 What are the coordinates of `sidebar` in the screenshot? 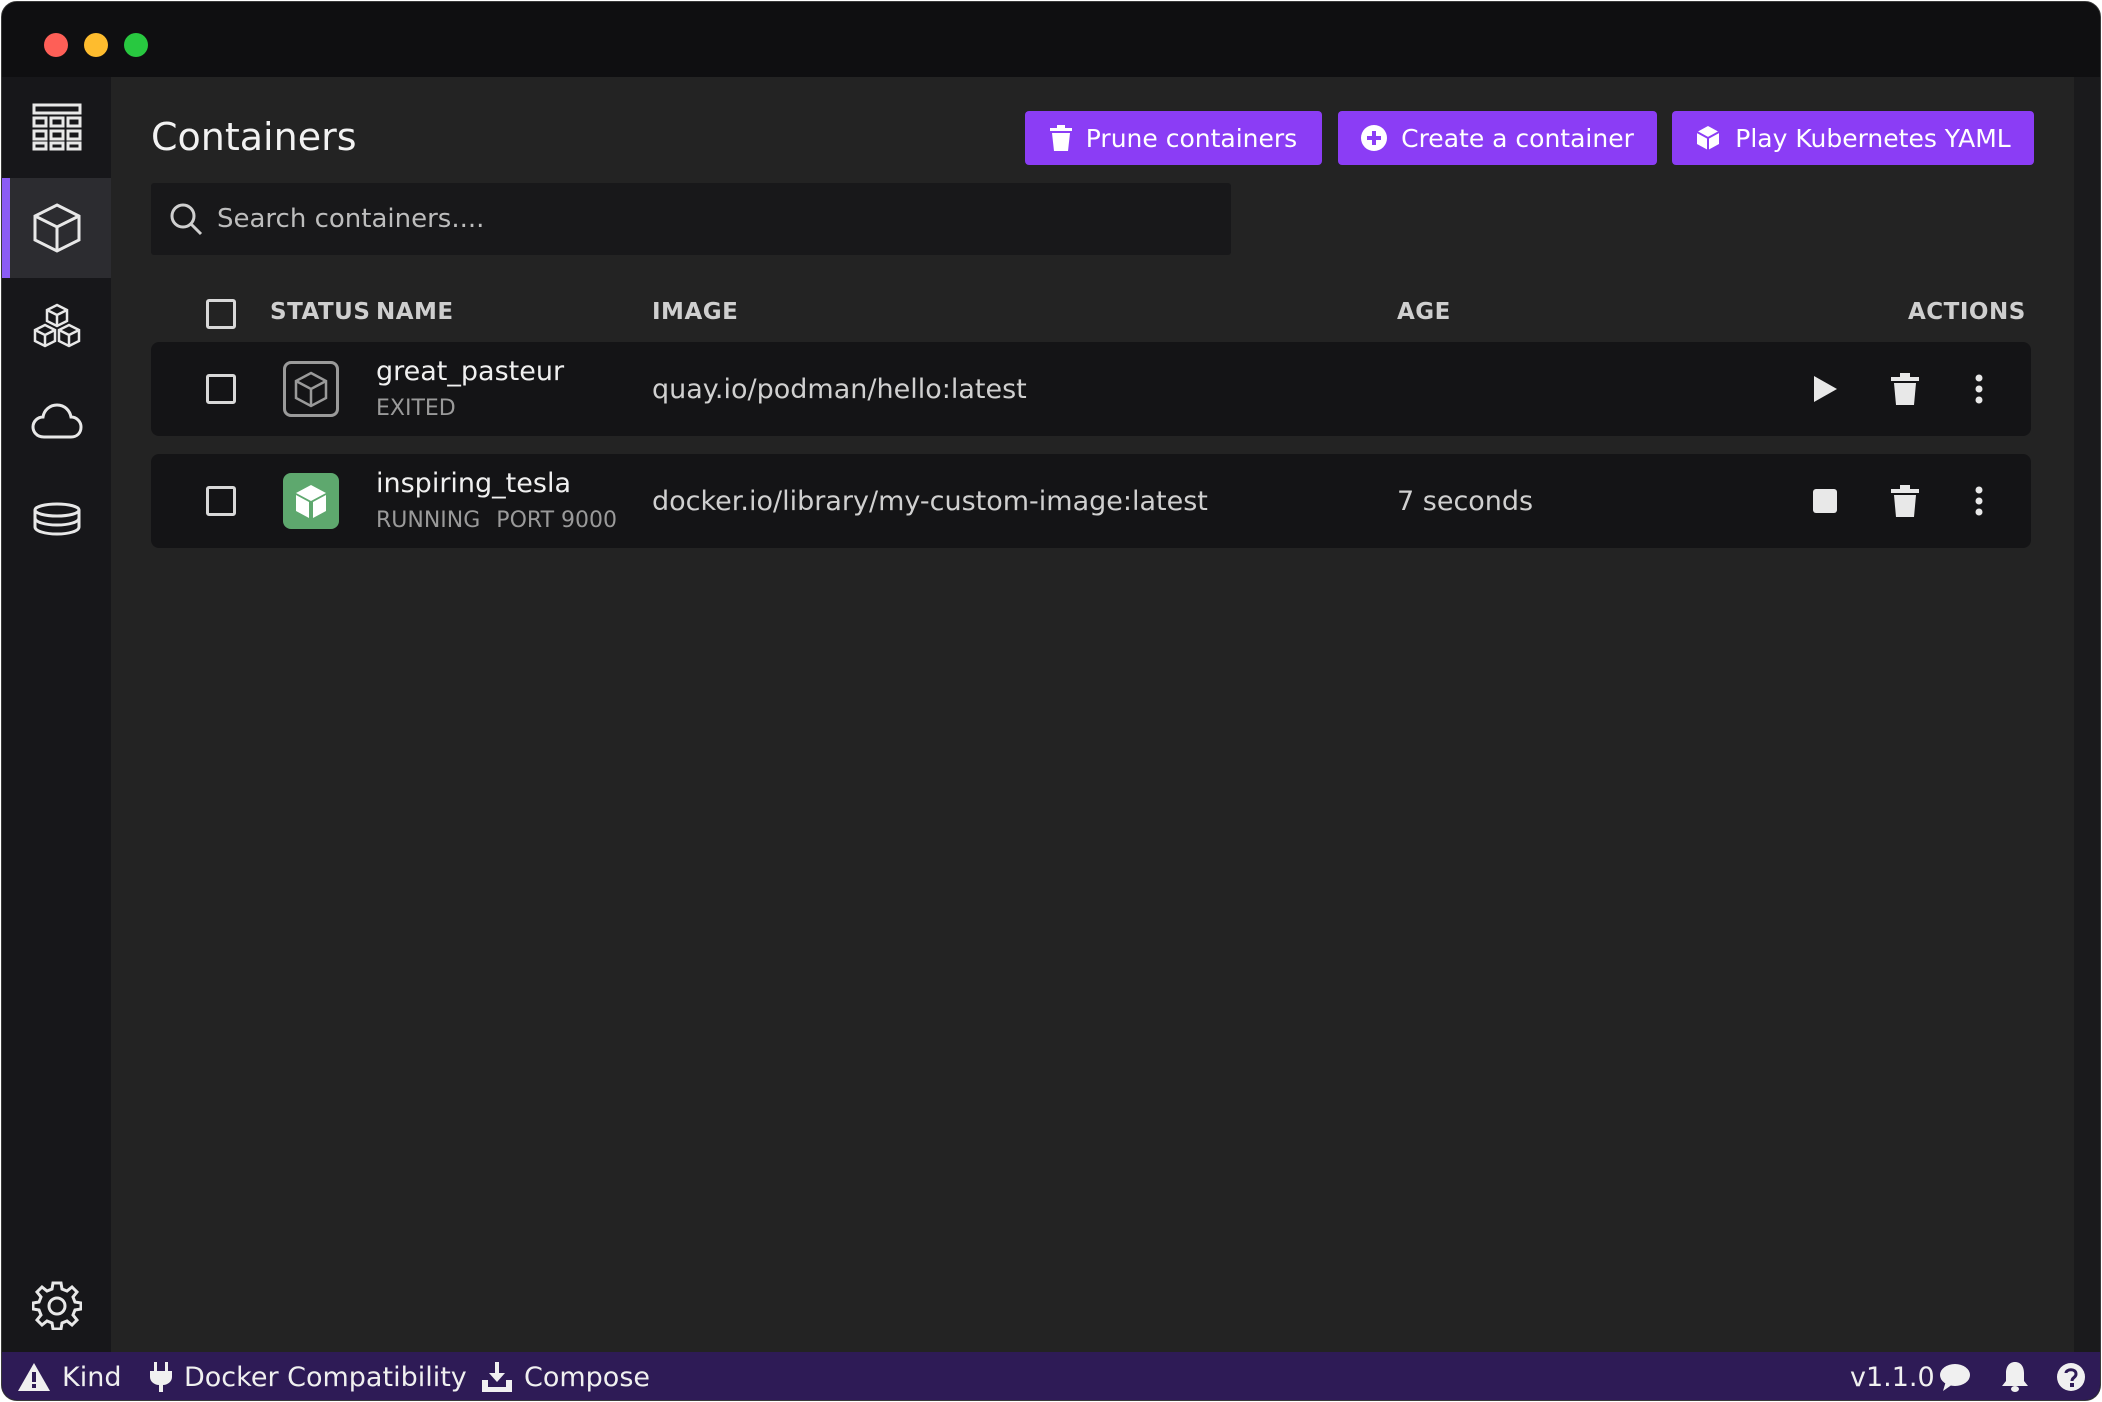 It's located at (56, 714).